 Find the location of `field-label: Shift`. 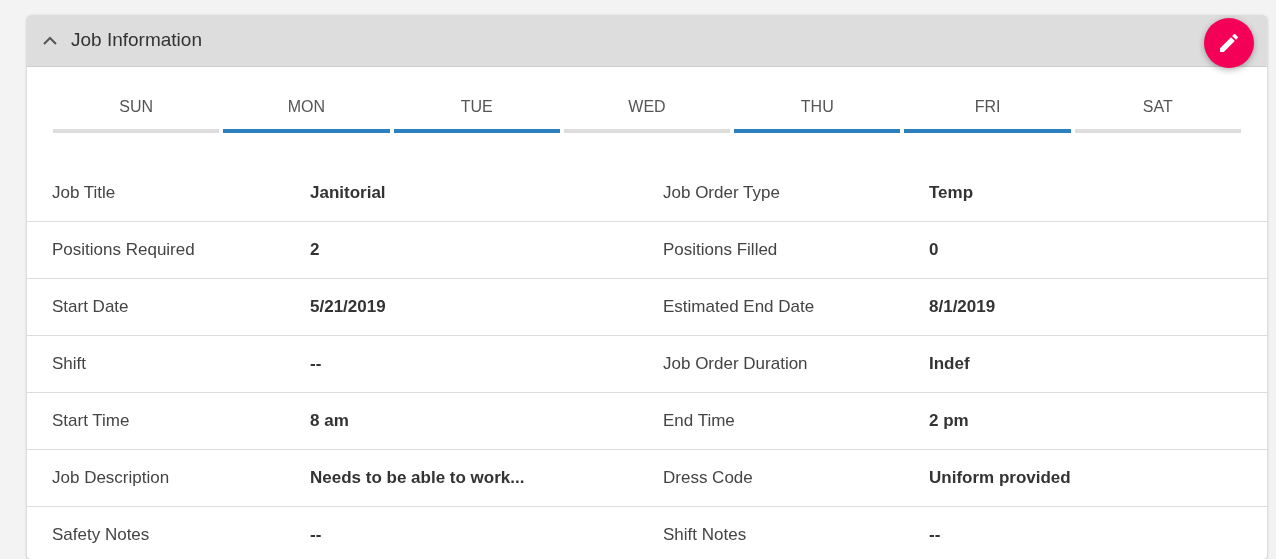

field-label: Shift is located at coordinates (69, 364).